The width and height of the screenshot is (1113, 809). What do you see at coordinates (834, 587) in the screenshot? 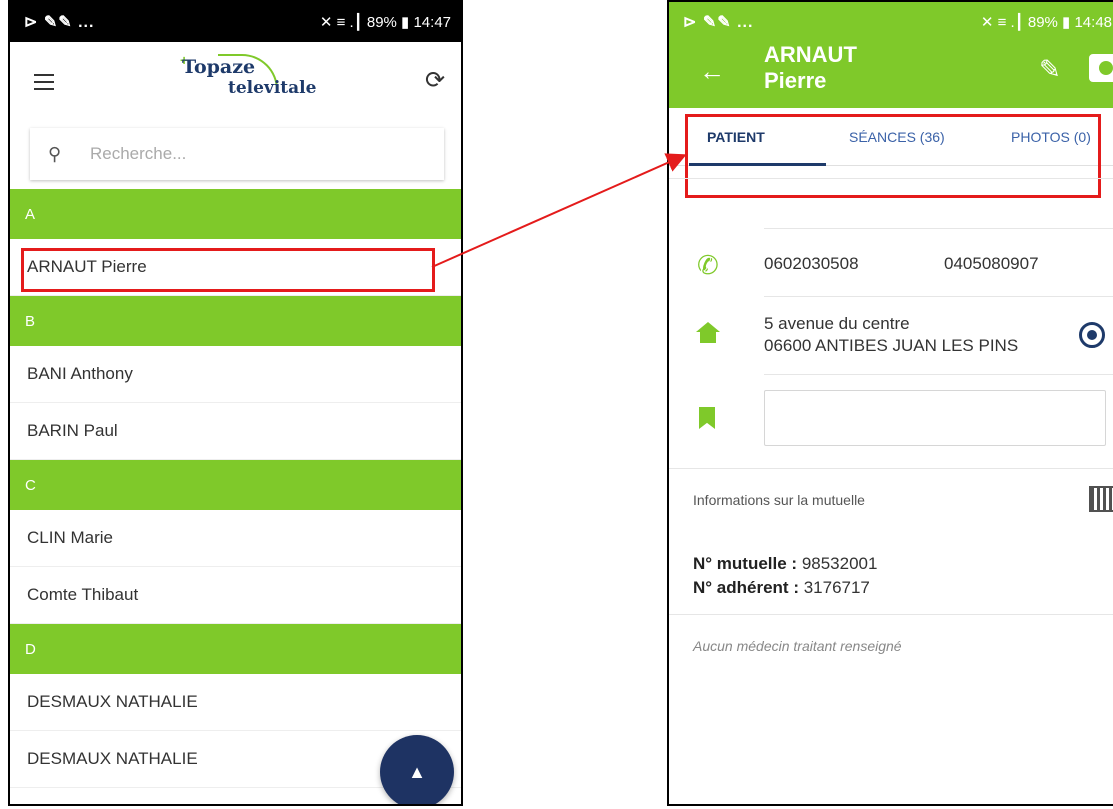
I see `adherent-number-value: 3176717` at bounding box center [834, 587].